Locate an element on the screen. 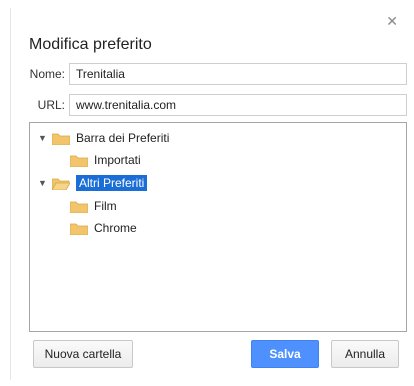 The width and height of the screenshot is (414, 386). new-folder-button: Nuova cartella is located at coordinates (83, 354).